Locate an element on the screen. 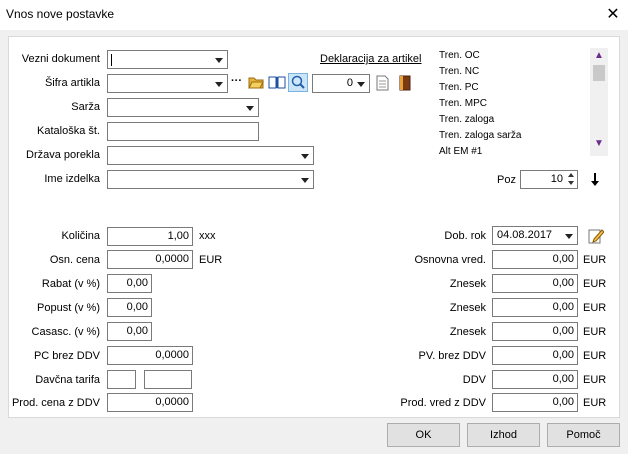 The height and width of the screenshot is (454, 628). popust-label: Popust (v %) is located at coordinates (68, 308).